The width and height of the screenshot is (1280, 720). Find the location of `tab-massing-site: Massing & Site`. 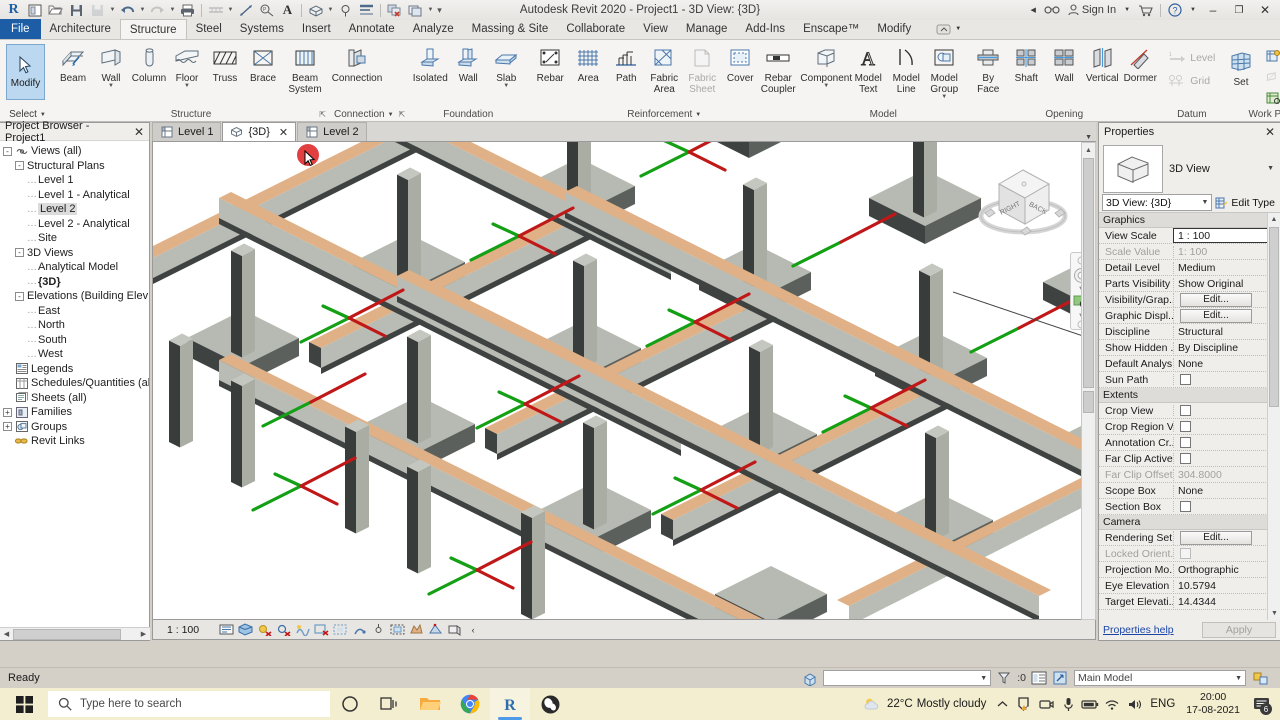

tab-massing-site: Massing & Site is located at coordinates (510, 29).